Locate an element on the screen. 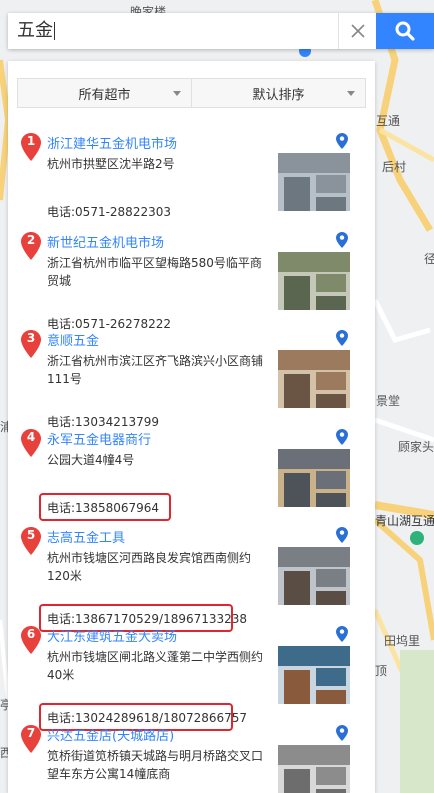  search-button is located at coordinates (405, 31).